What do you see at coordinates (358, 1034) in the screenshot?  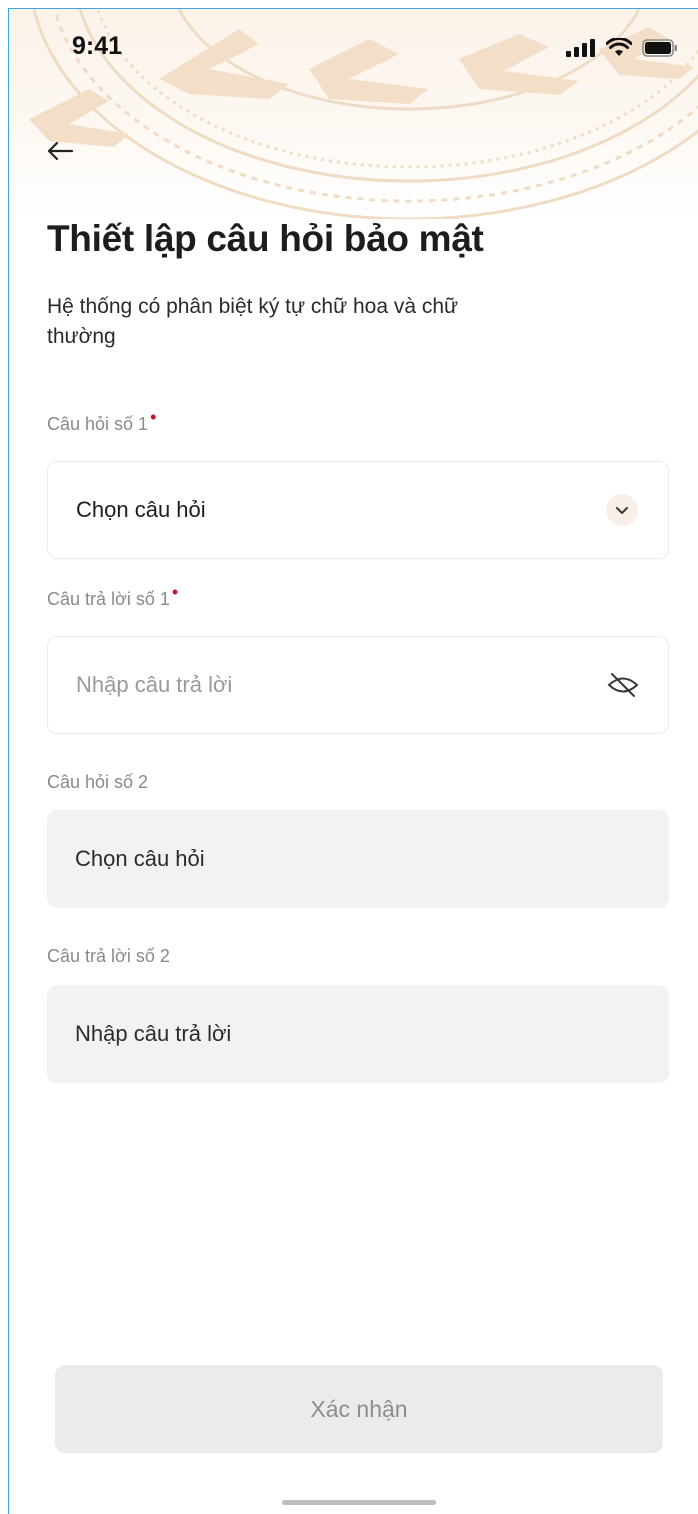 I see `answer-2-input: Nhập câu trả lời` at bounding box center [358, 1034].